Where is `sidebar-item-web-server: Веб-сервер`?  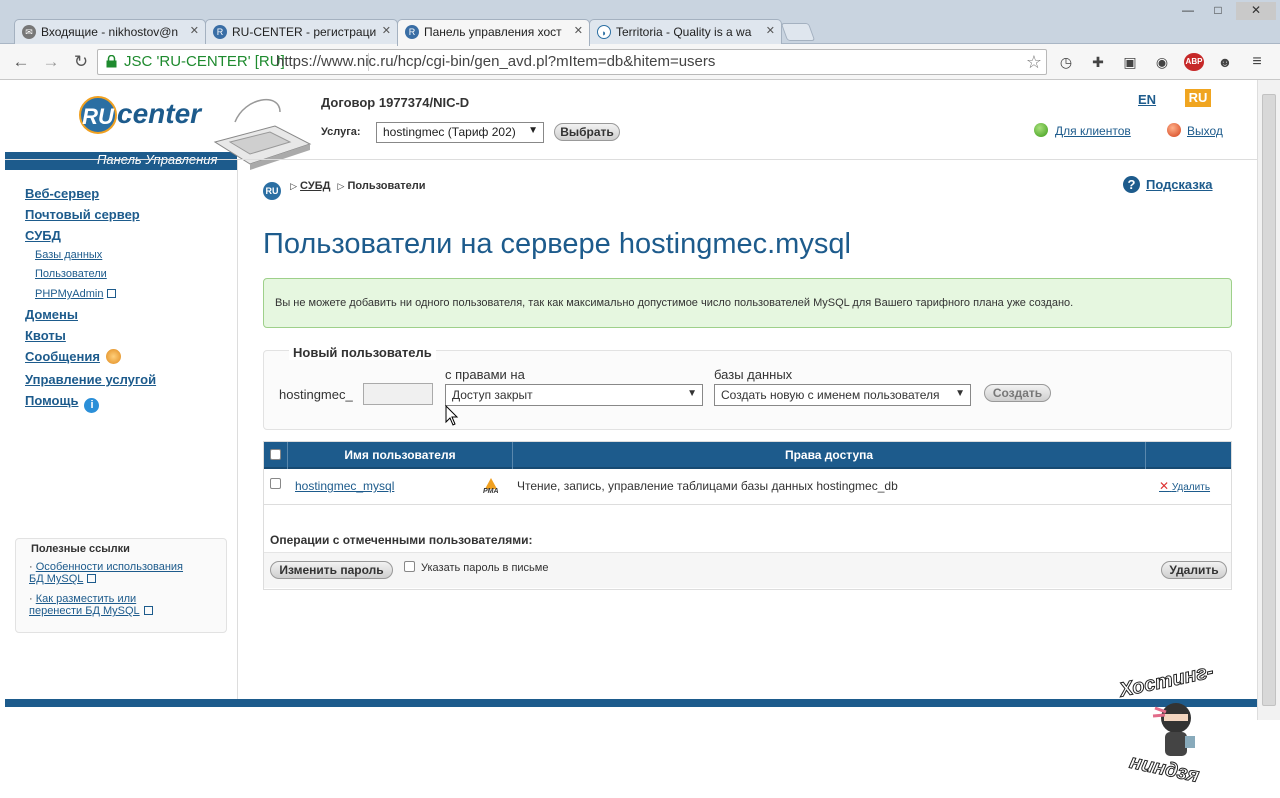 sidebar-item-web-server: Веб-сервер is located at coordinates (62, 193).